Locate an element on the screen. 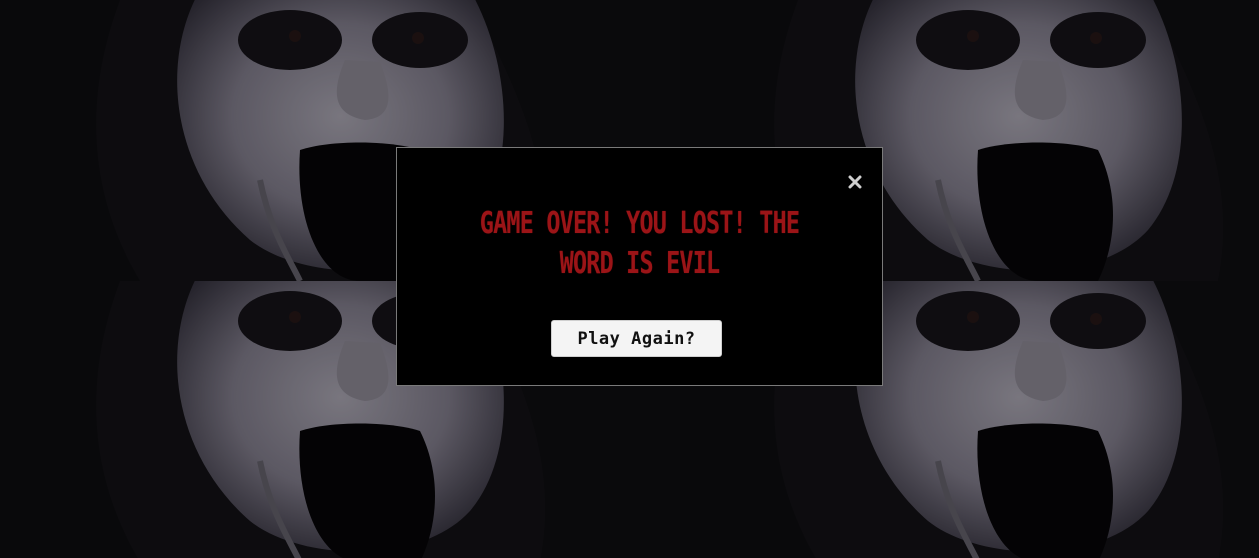  play-again-button: Play Again? is located at coordinates (636, 338).